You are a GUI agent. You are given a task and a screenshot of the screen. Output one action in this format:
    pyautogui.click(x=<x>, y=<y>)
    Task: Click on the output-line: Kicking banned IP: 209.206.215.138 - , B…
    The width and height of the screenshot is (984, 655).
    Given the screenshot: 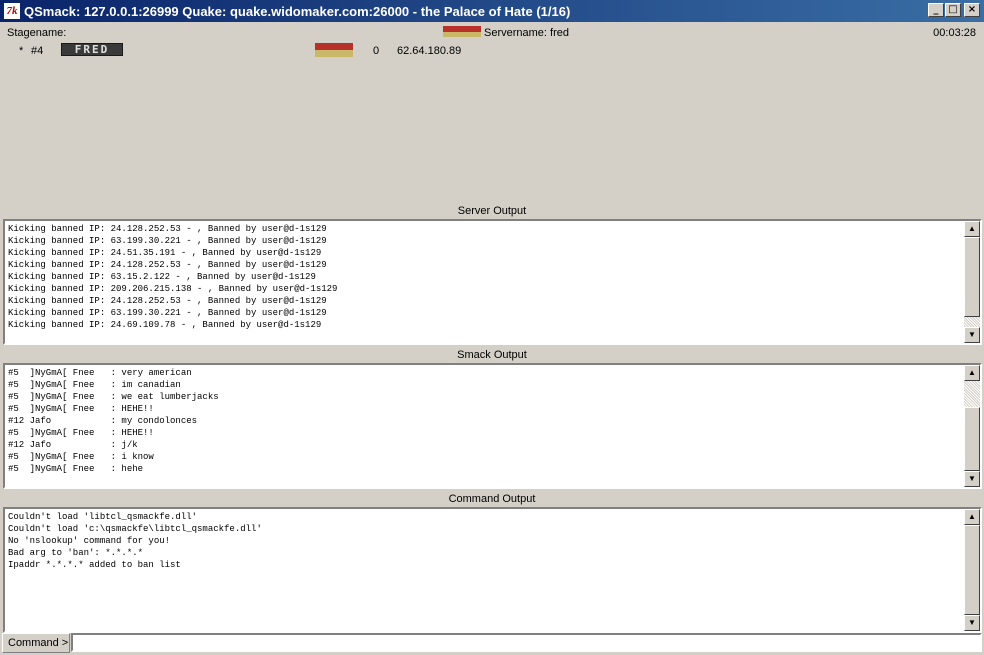 What is the action you would take?
    pyautogui.click(x=173, y=289)
    